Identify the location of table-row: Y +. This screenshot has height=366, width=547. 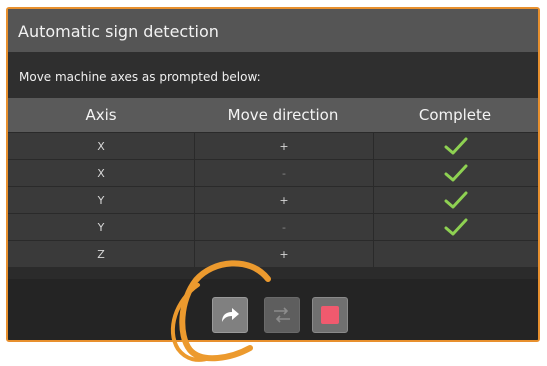
(273, 199).